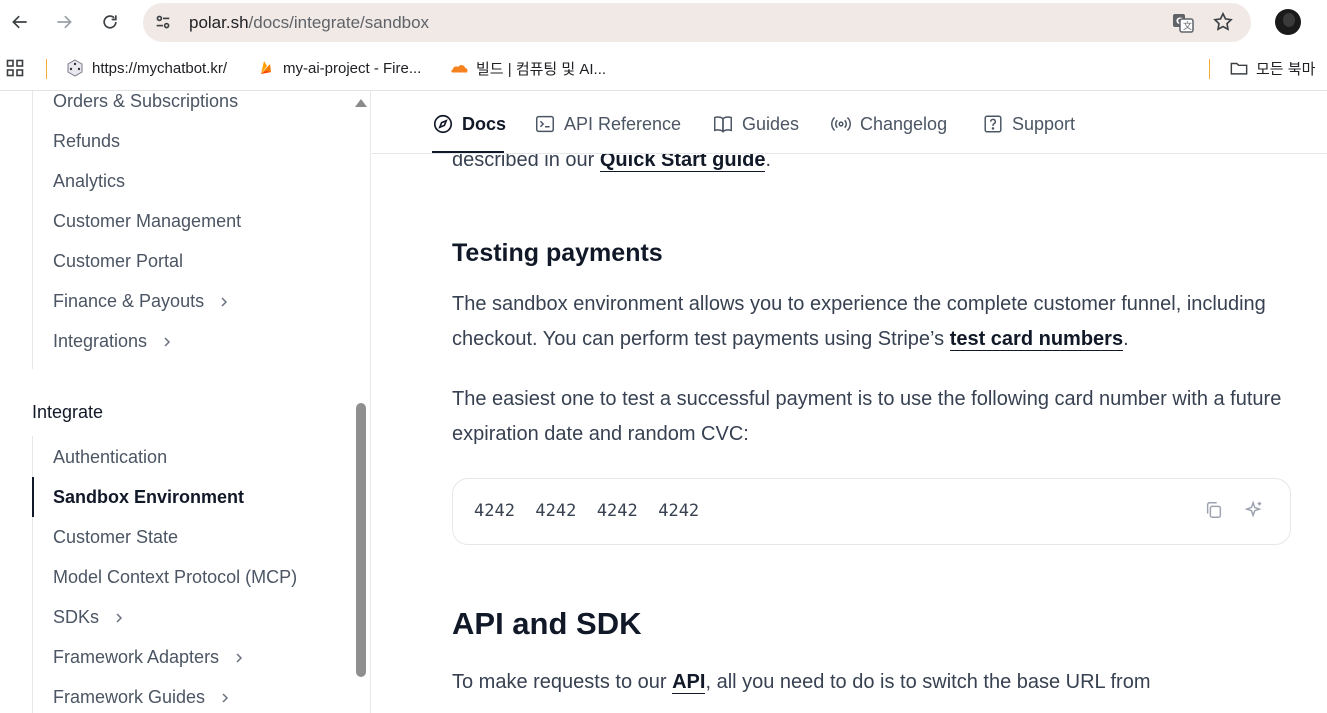 The image size is (1327, 713). I want to click on sidebar-rail, so click(32, 230).